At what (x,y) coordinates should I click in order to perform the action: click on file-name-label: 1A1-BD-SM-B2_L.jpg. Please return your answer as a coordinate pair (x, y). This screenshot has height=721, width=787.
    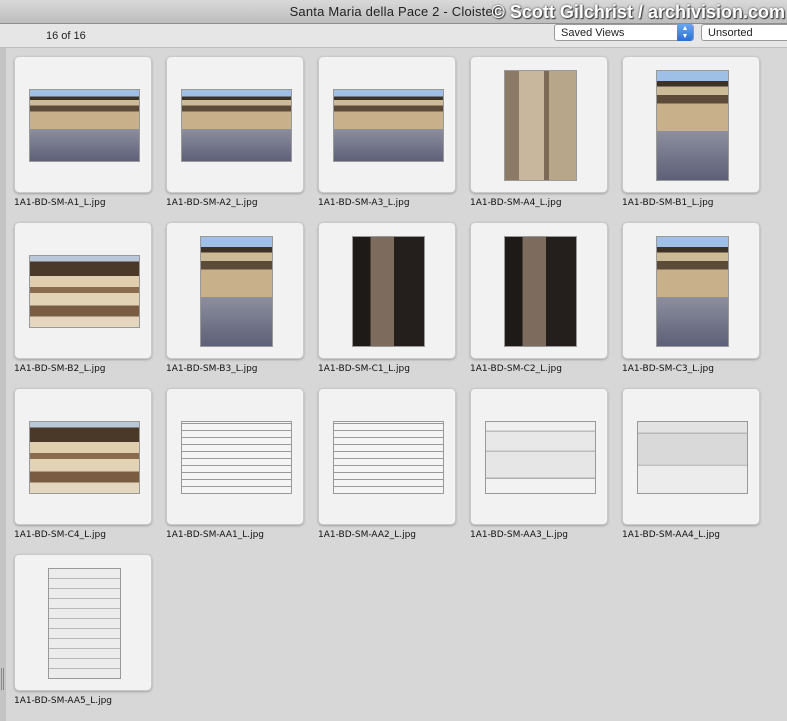
    Looking at the image, I should click on (60, 369).